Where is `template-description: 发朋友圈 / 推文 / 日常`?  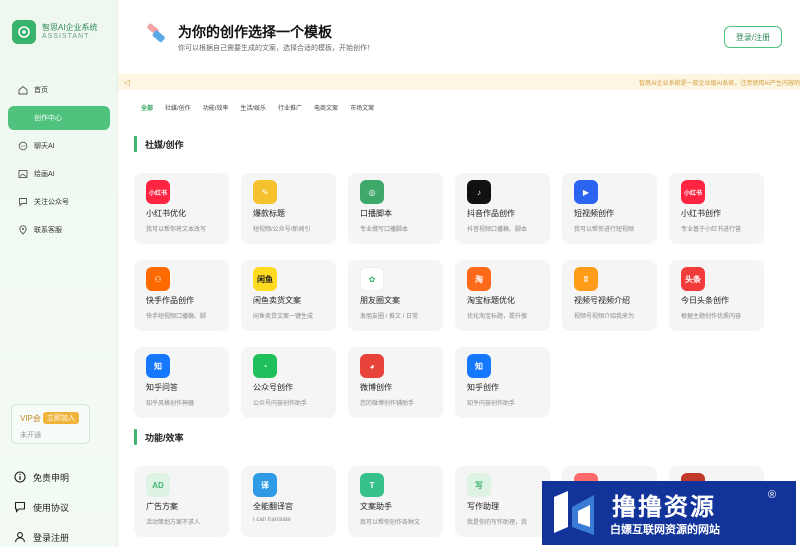
template-description: 发朋友圈 / 推文 / 日常 is located at coordinates (389, 317).